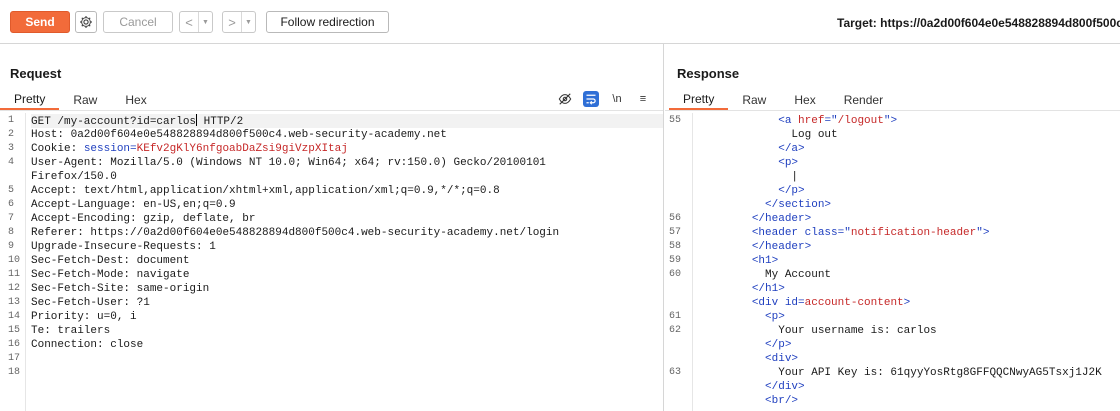  I want to click on line-number: 56, so click(675, 218).